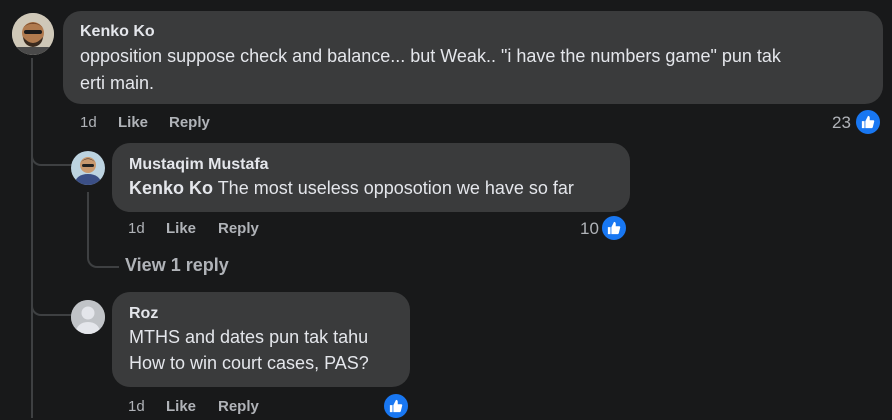  What do you see at coordinates (589, 229) in the screenshot?
I see `reaction-count: 10` at bounding box center [589, 229].